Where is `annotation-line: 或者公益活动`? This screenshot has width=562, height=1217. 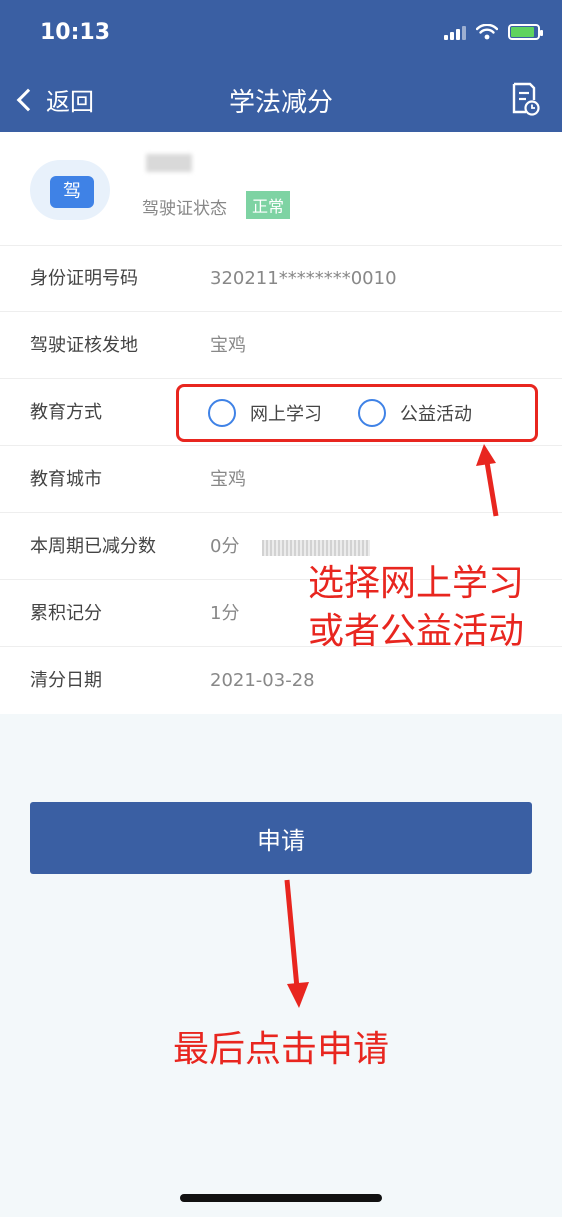
annotation-line: 或者公益活动 is located at coordinates (416, 631).